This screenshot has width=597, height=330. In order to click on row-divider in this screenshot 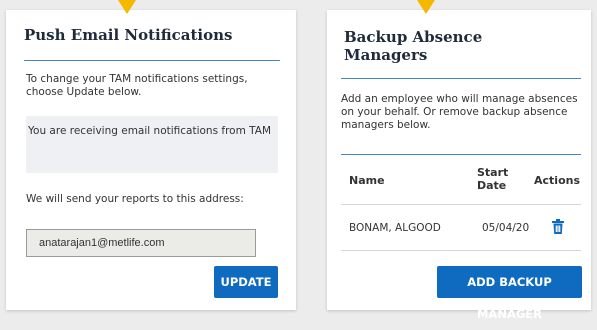, I will do `click(461, 250)`.